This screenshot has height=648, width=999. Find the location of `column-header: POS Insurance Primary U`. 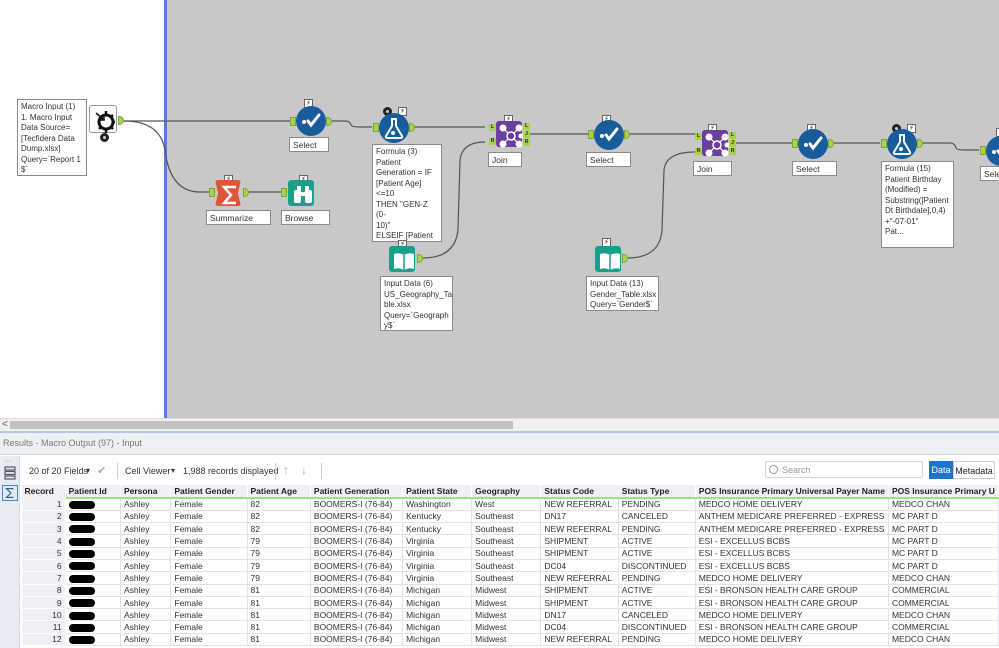

column-header: POS Insurance Primary U is located at coordinates (943, 492).